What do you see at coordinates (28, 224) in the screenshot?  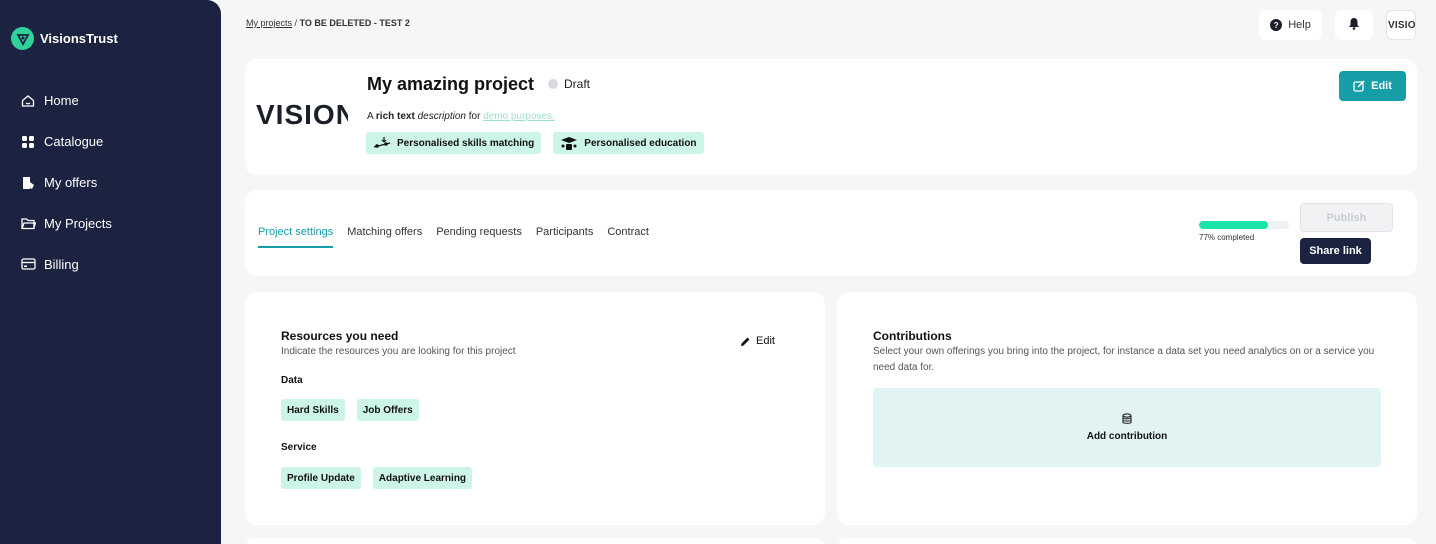 I see `folder-icon` at bounding box center [28, 224].